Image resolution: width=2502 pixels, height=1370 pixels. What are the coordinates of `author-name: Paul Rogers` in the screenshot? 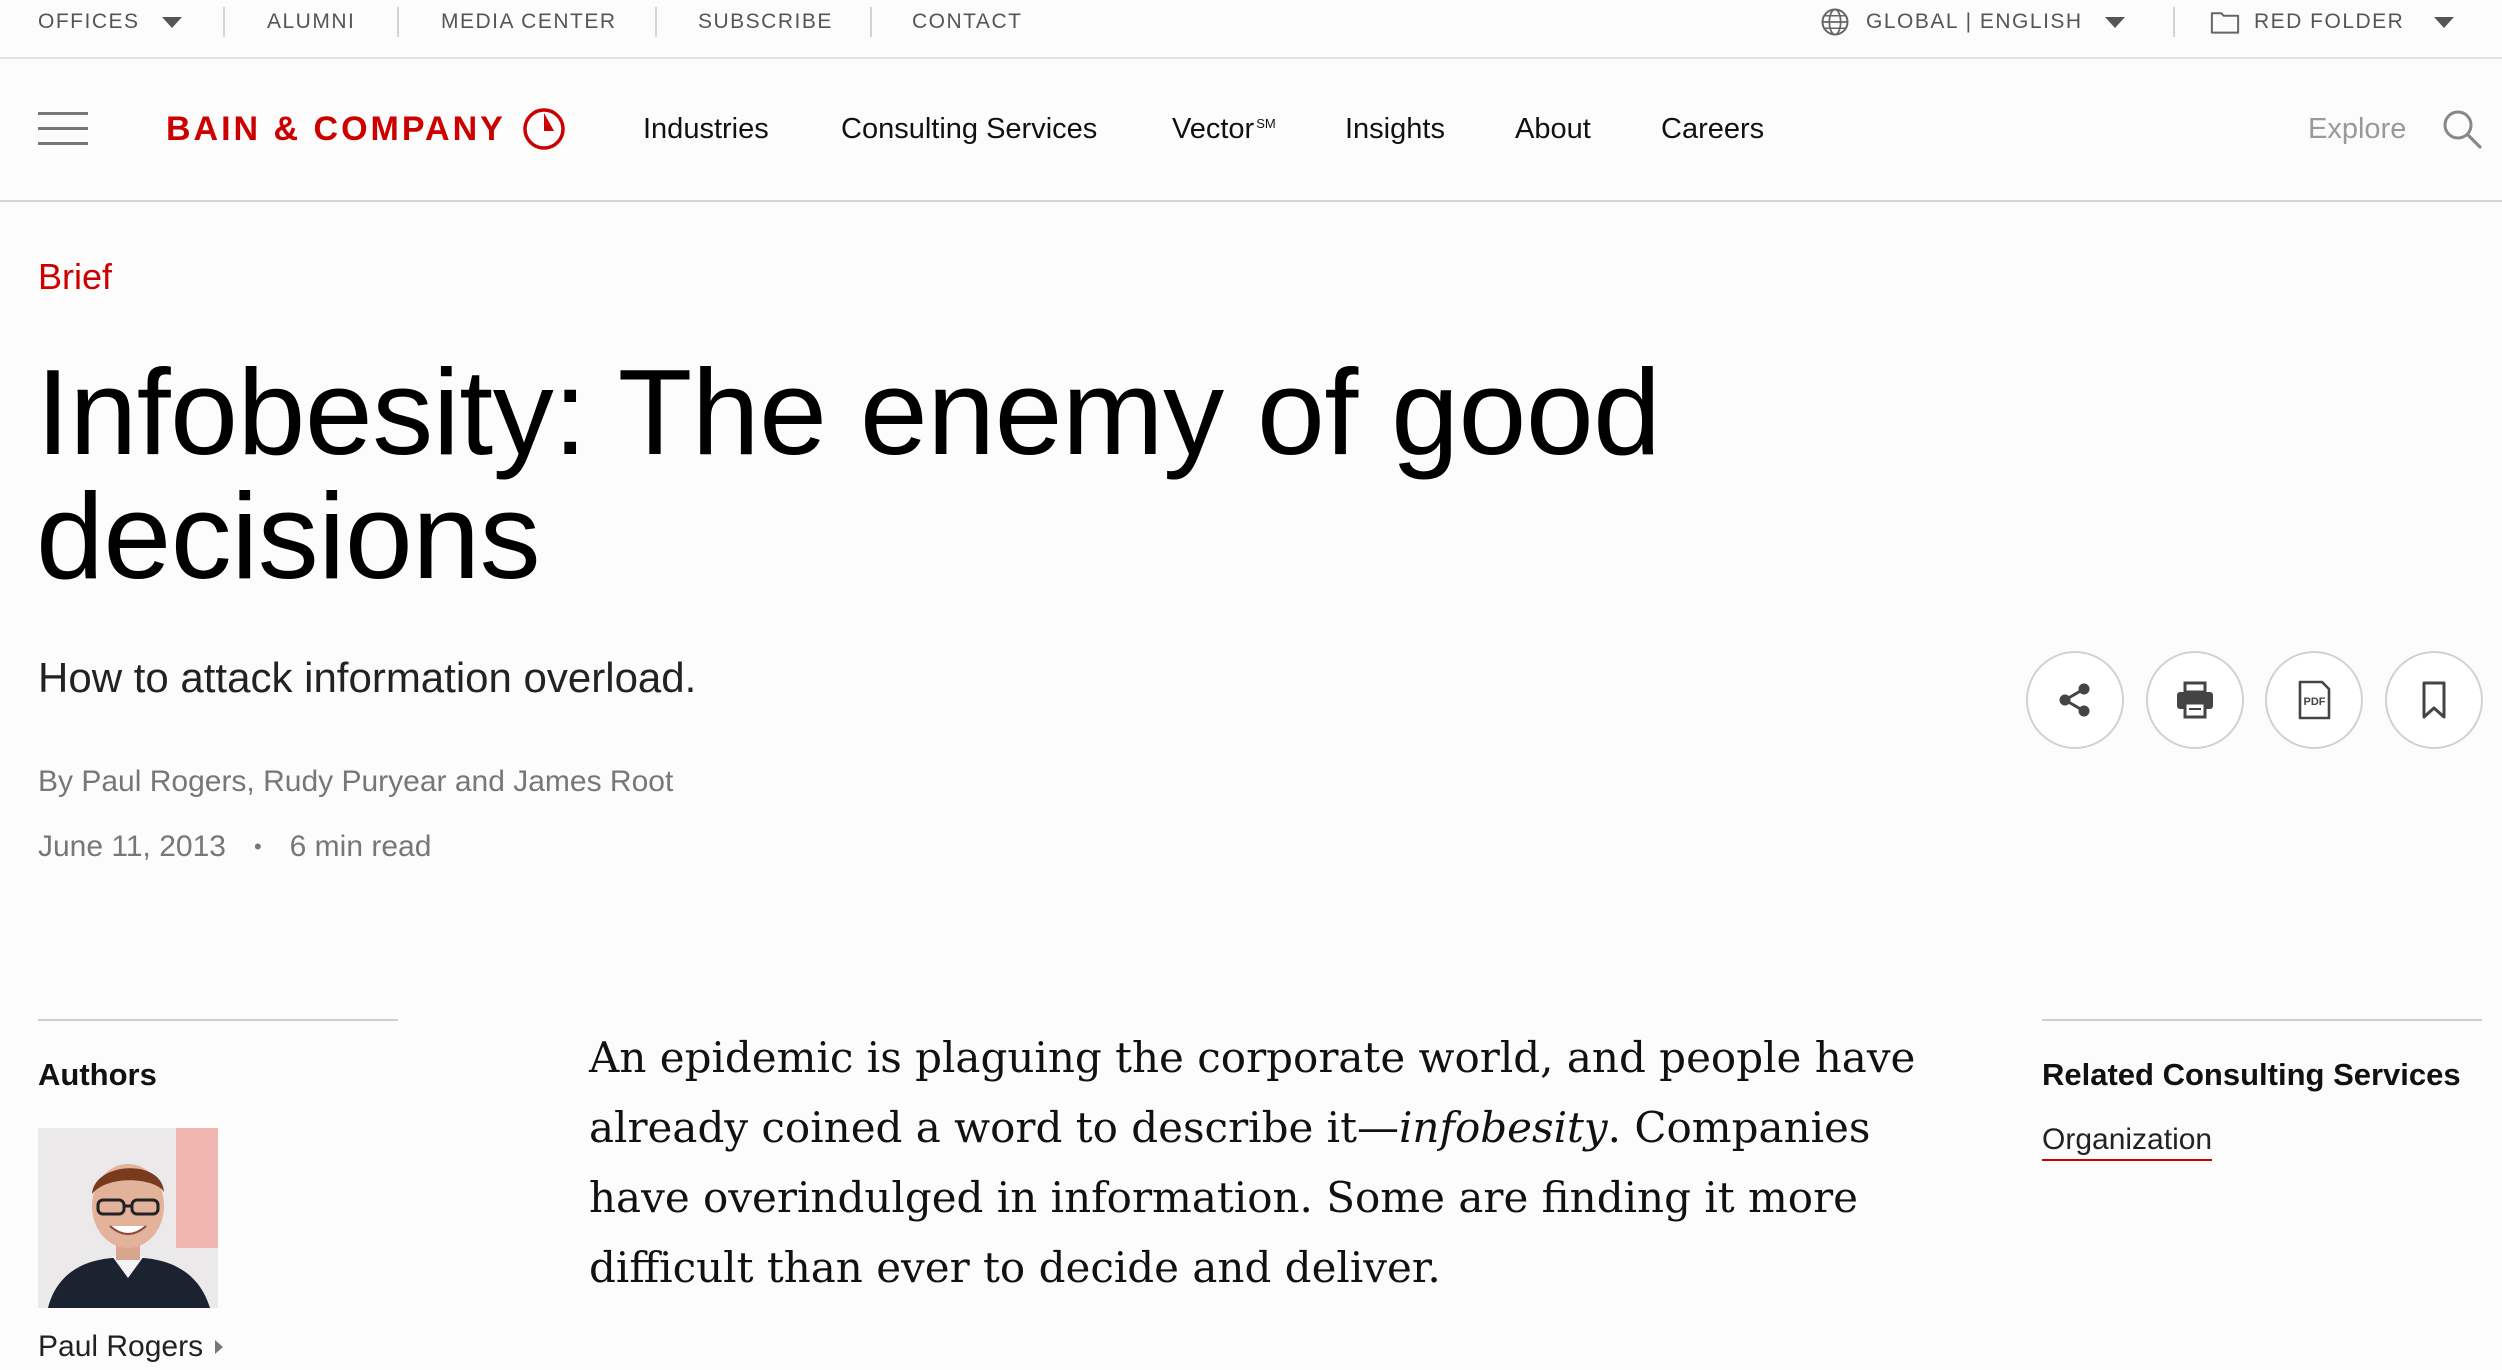 It's located at (121, 1346).